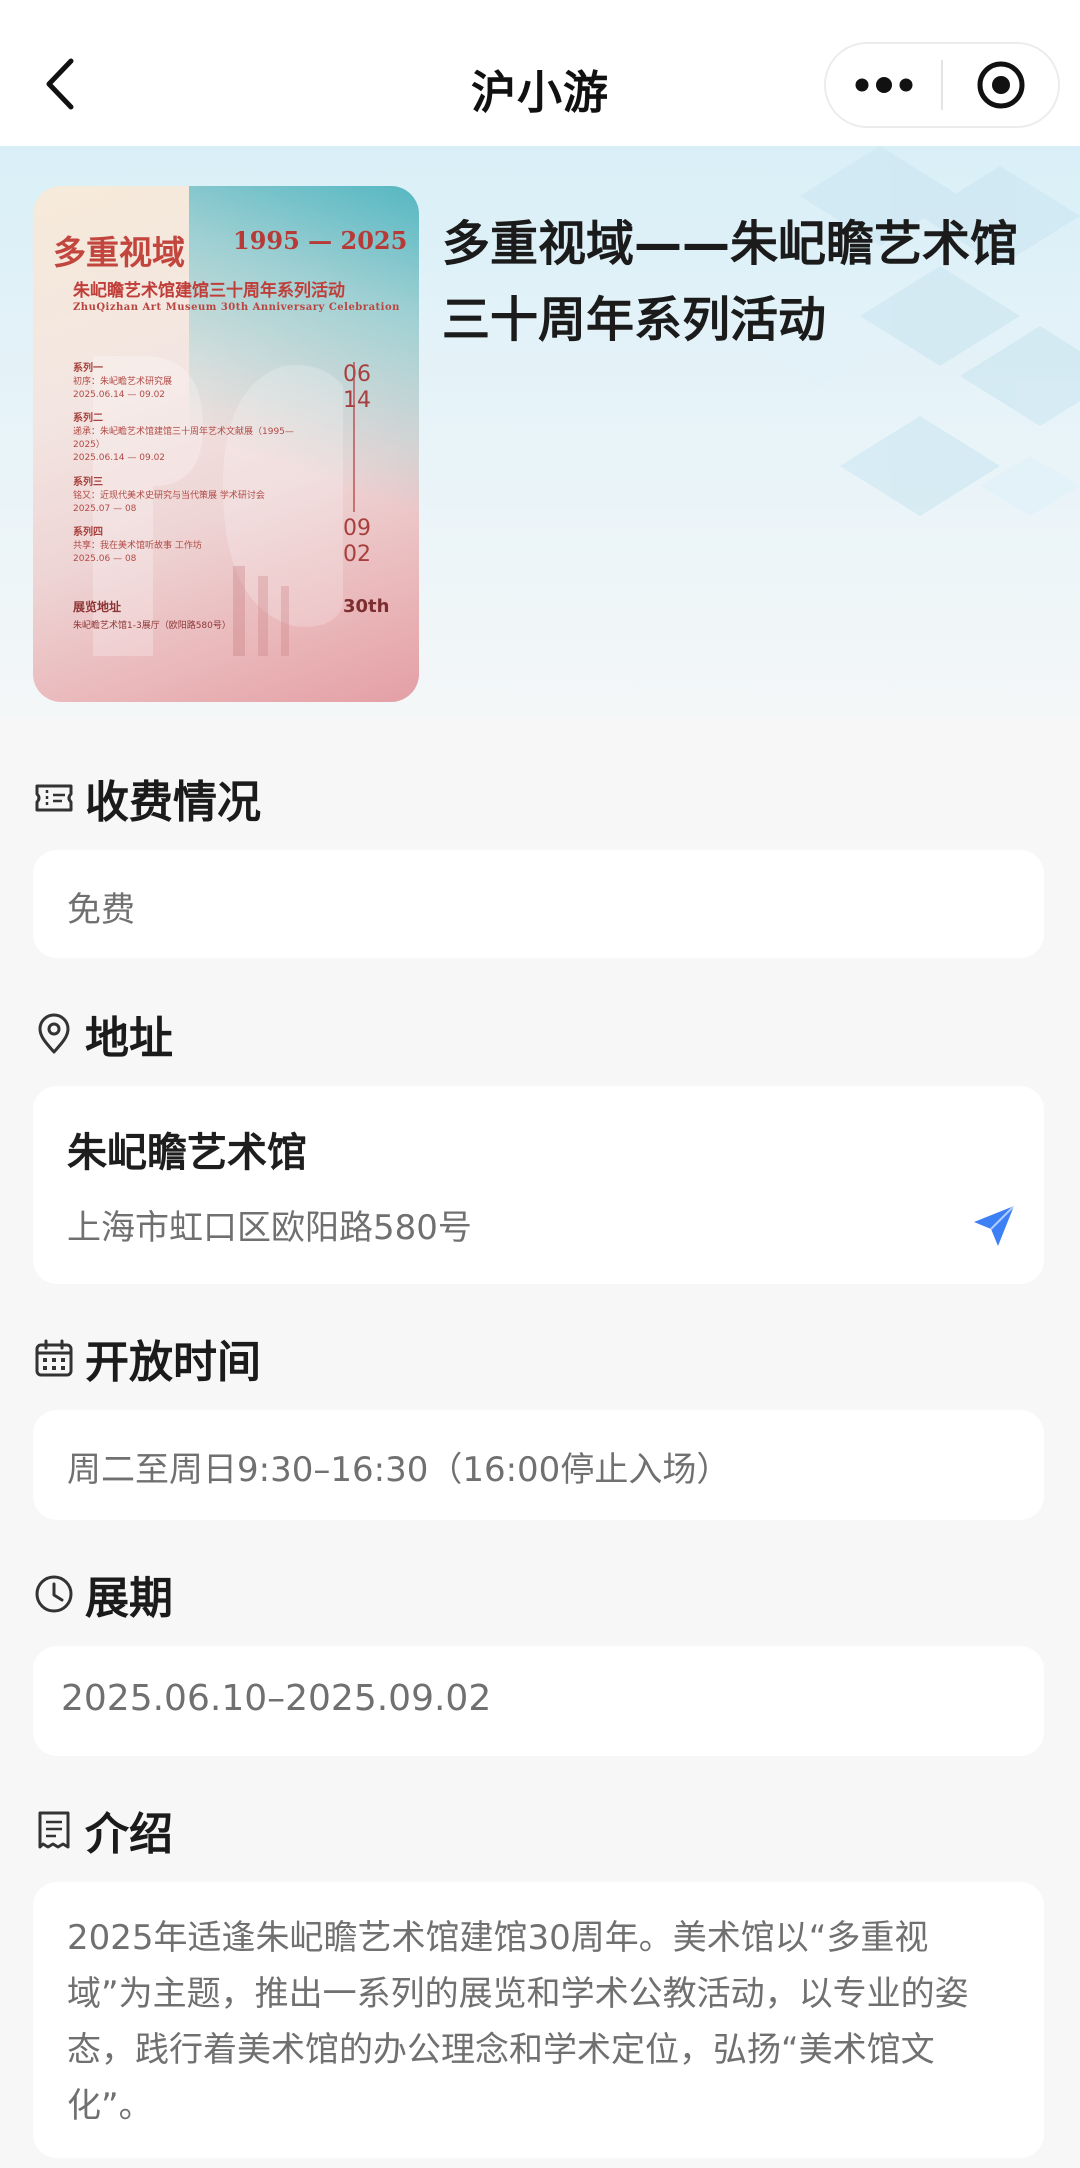 This screenshot has height=2168, width=1080. I want to click on fee-card: 免费, so click(538, 904).